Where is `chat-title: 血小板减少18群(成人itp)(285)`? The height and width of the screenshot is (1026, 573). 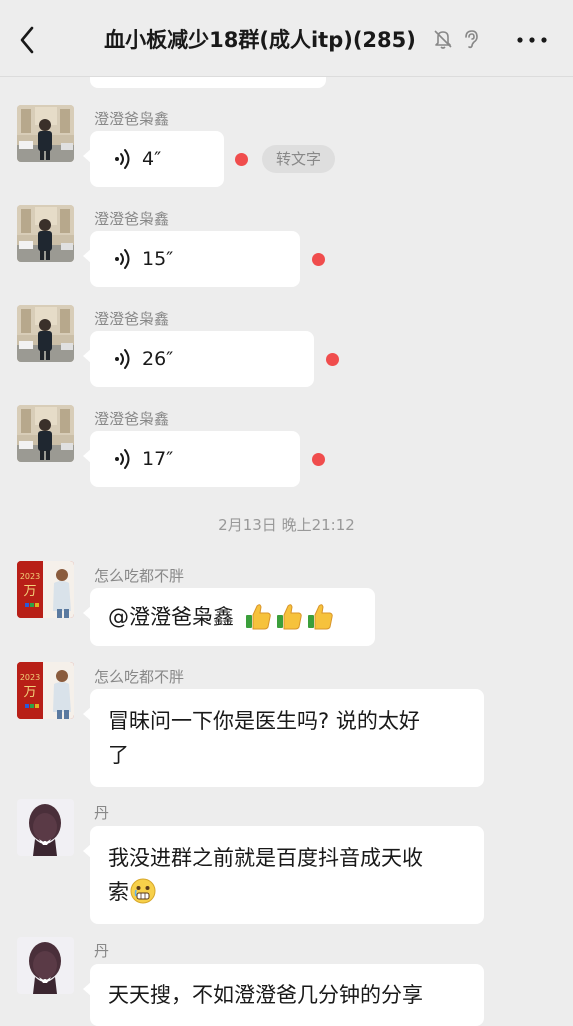 chat-title: 血小板减少18群(成人itp)(285) is located at coordinates (260, 40).